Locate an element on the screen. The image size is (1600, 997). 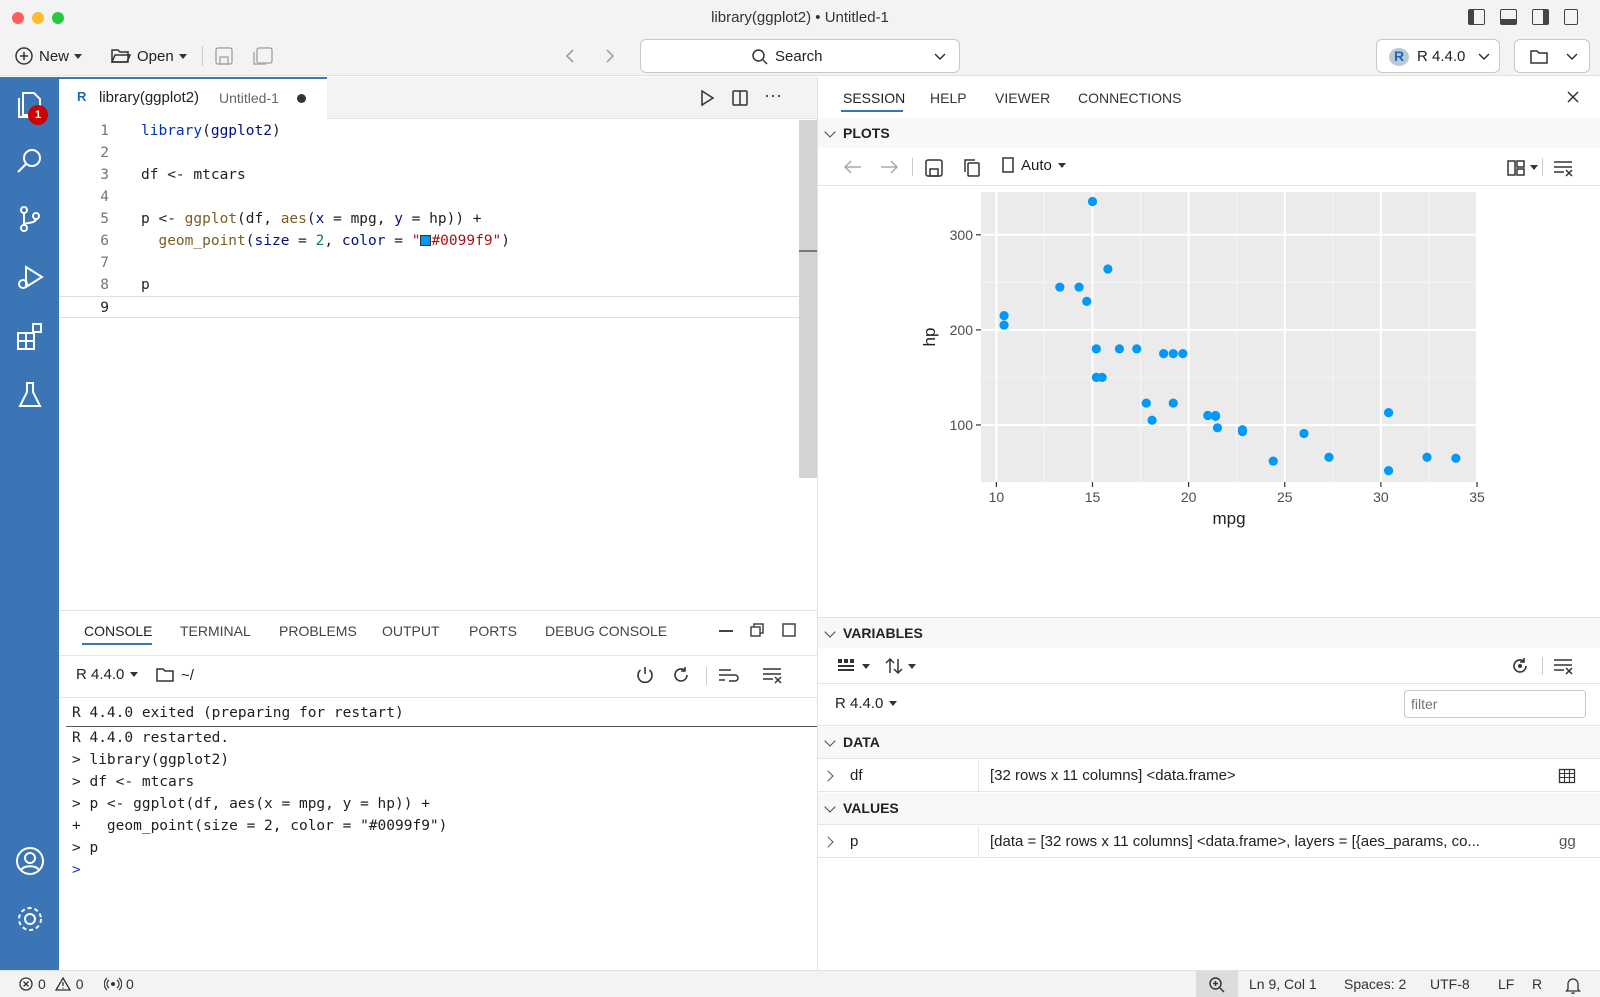
code-line-current: 9 is located at coordinates (438, 307).